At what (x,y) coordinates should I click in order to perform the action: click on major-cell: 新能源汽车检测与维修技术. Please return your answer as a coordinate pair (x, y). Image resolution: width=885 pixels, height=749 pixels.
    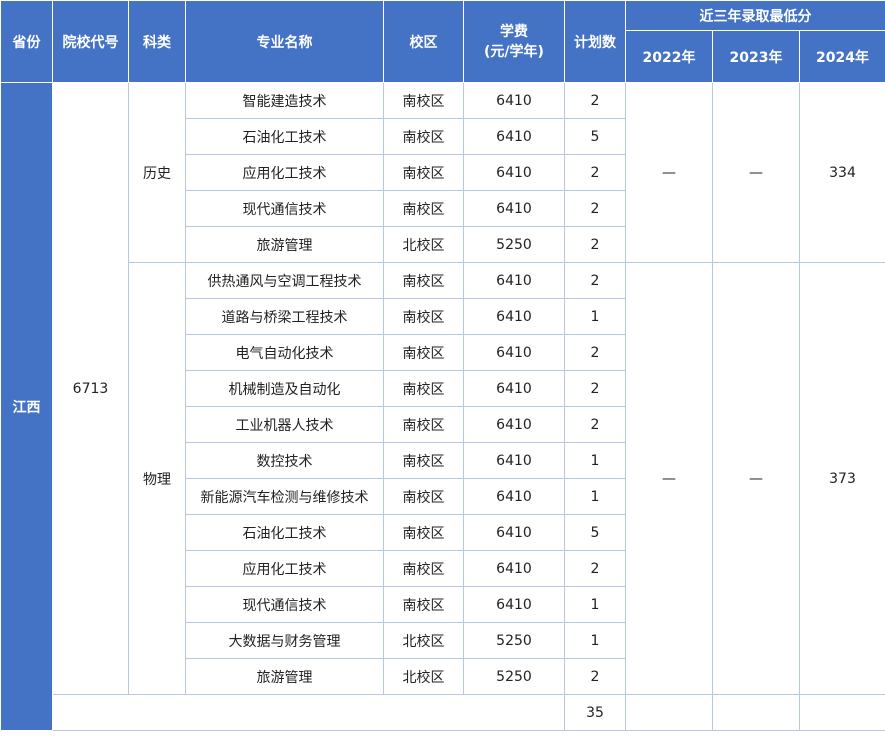
    Looking at the image, I should click on (284, 496).